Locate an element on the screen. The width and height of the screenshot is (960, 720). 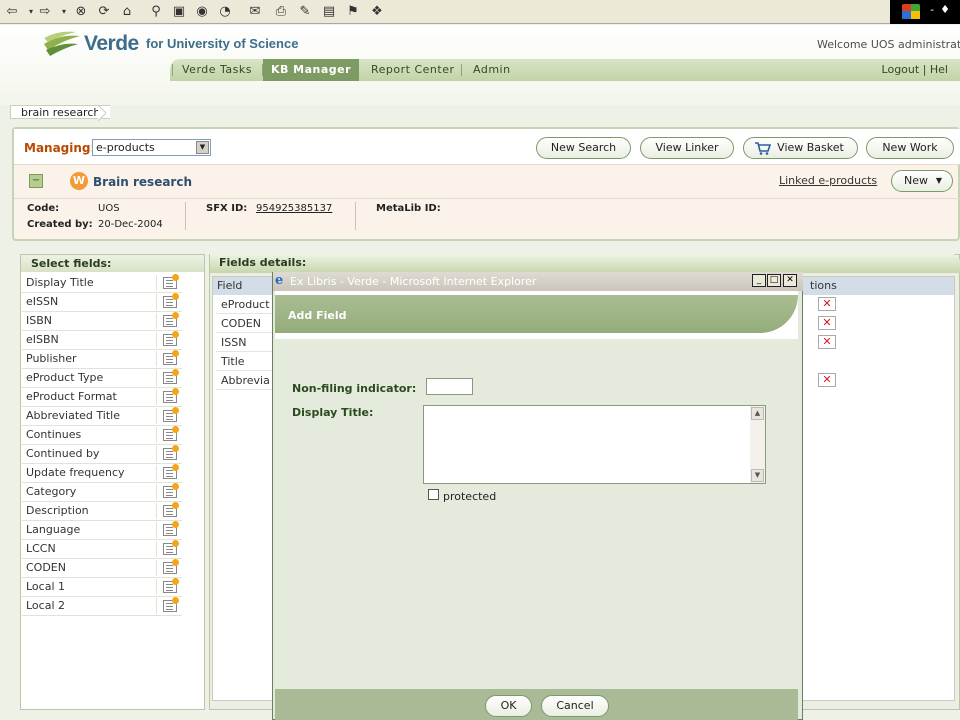
select-field-label: eISBN is located at coordinates (42, 339).